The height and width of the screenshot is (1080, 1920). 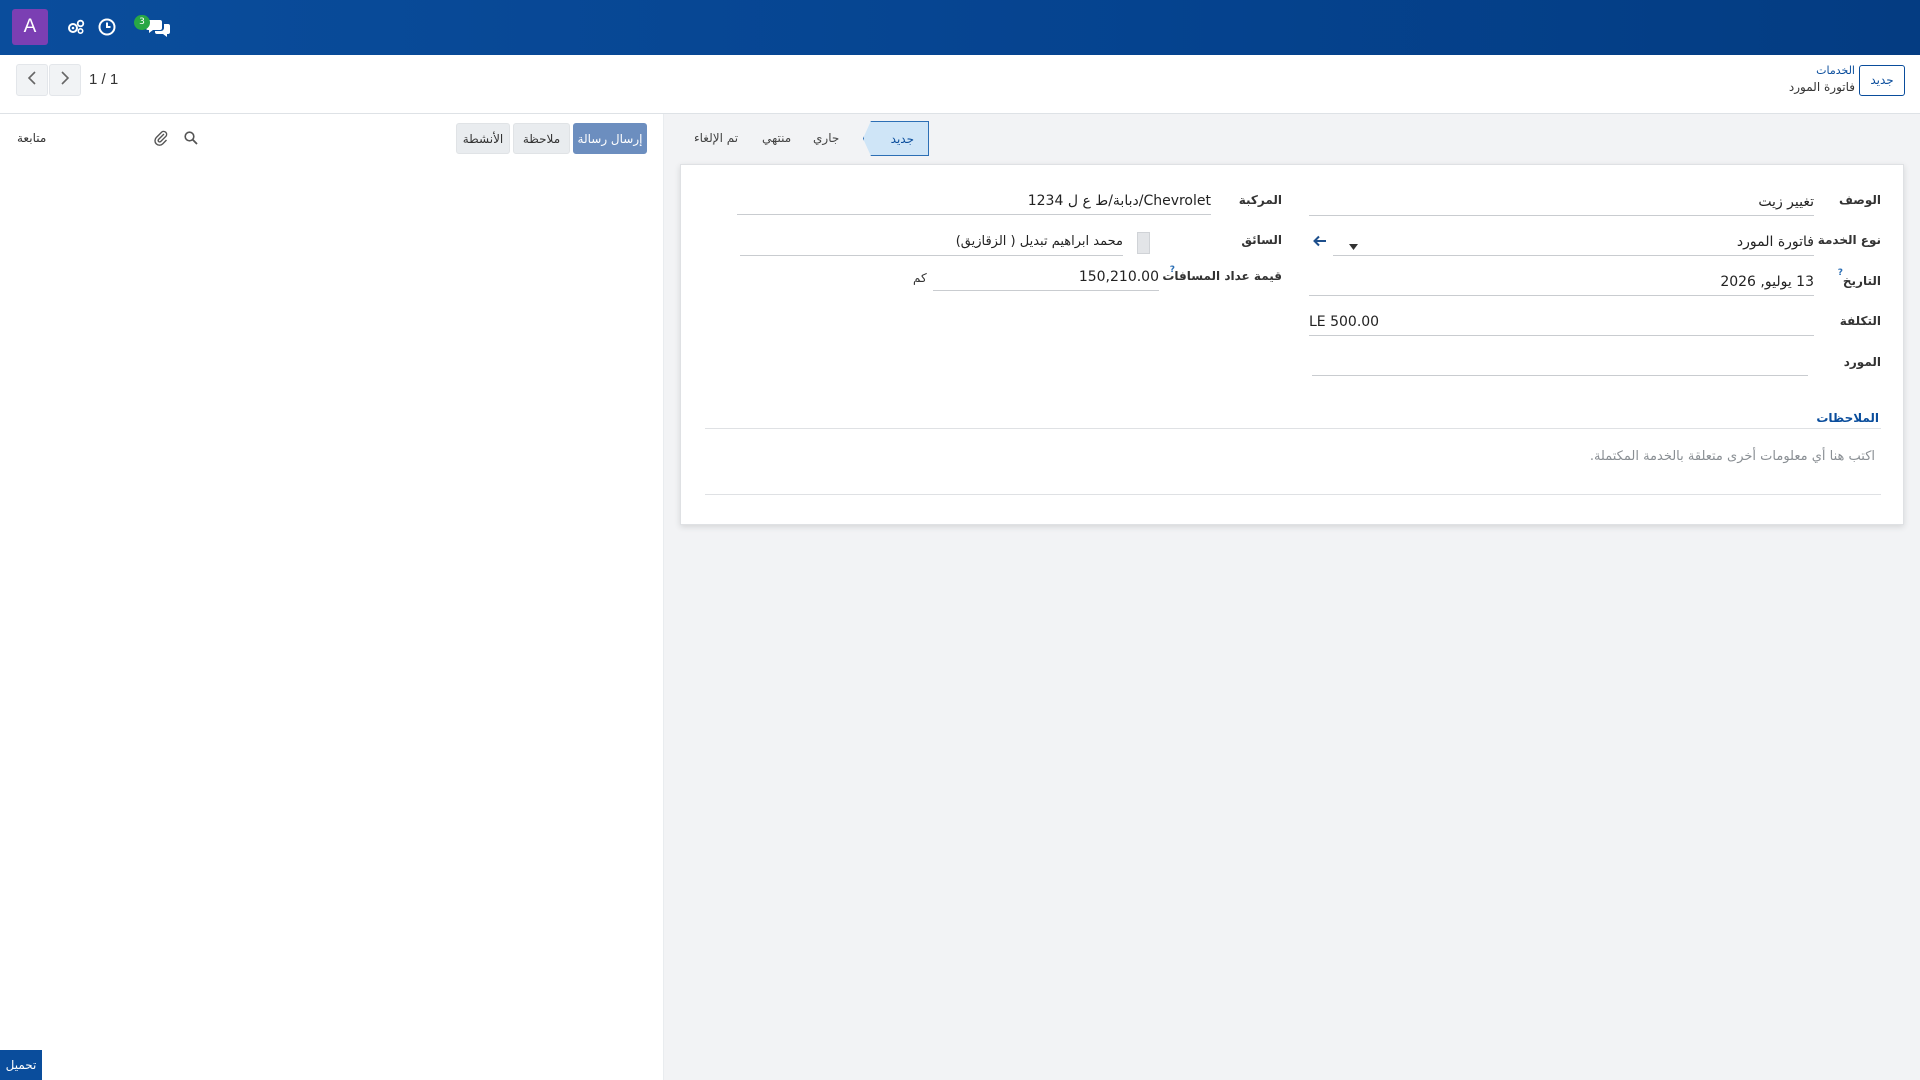 I want to click on user-avatar: A, so click(x=30, y=27).